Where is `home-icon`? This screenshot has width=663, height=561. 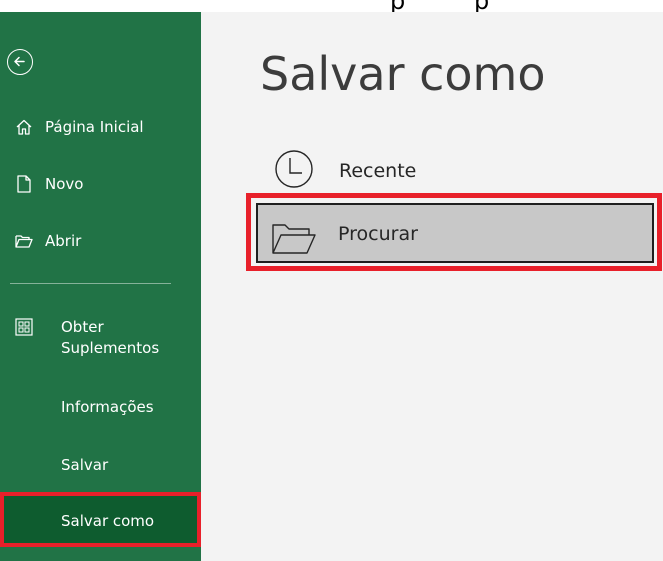
home-icon is located at coordinates (24, 127).